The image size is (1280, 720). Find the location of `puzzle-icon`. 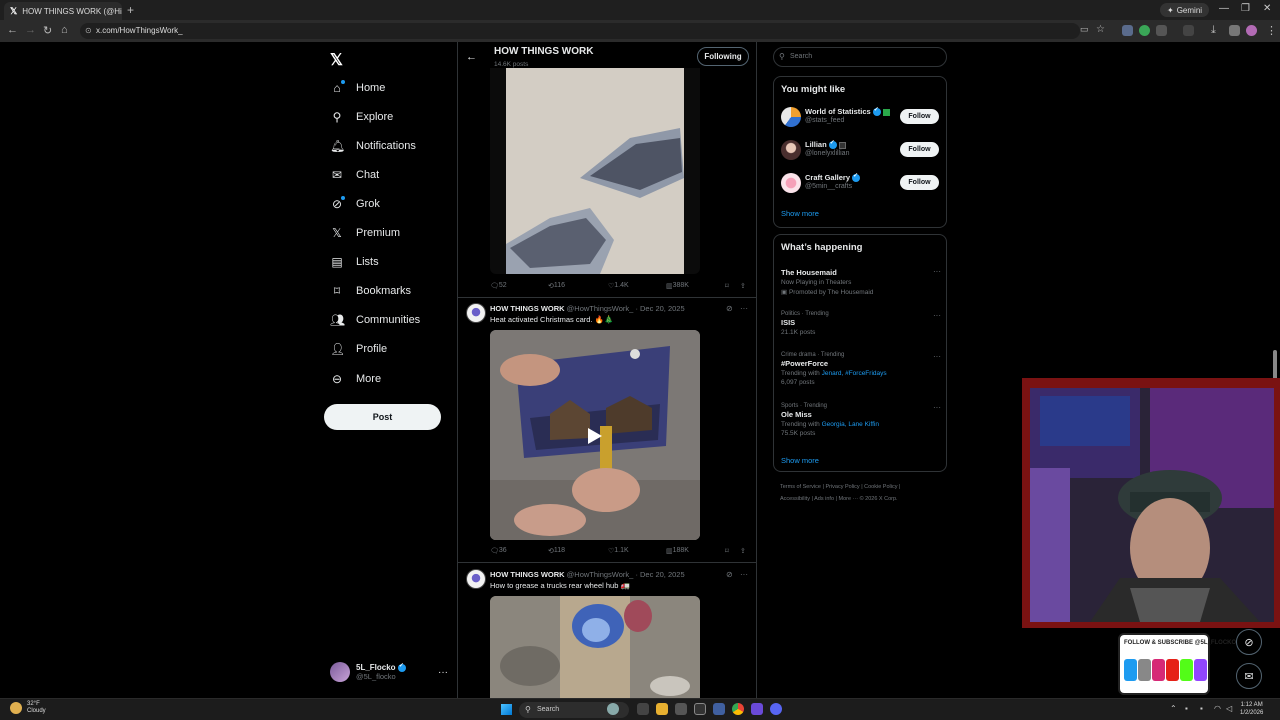

puzzle-icon is located at coordinates (1161, 30).